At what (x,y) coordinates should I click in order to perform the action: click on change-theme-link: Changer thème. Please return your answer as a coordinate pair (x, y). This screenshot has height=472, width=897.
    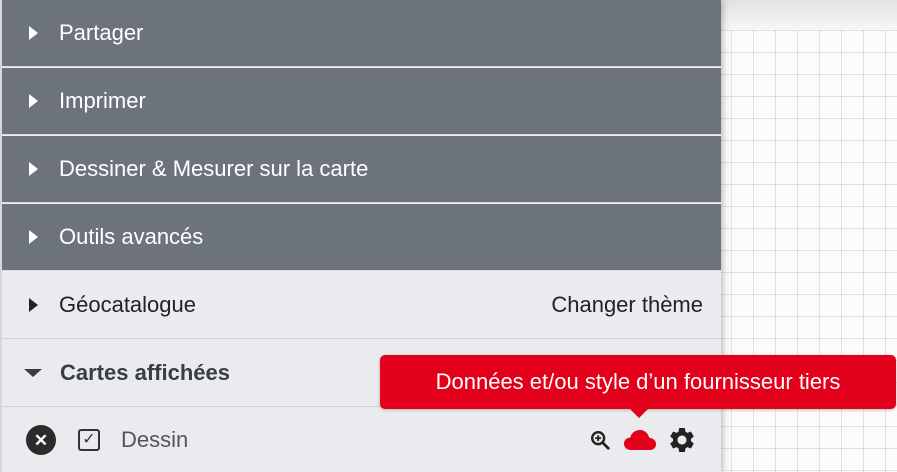
    Looking at the image, I should click on (627, 305).